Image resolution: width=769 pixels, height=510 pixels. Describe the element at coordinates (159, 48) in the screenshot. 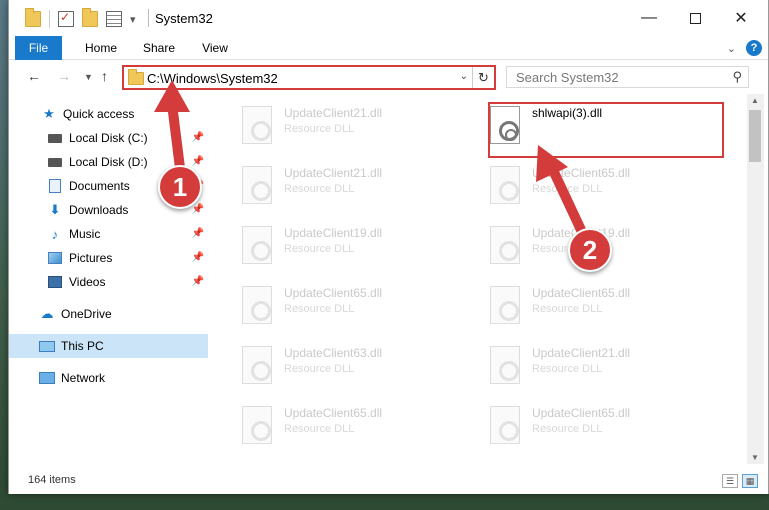

I see `tab-share: Share` at that location.